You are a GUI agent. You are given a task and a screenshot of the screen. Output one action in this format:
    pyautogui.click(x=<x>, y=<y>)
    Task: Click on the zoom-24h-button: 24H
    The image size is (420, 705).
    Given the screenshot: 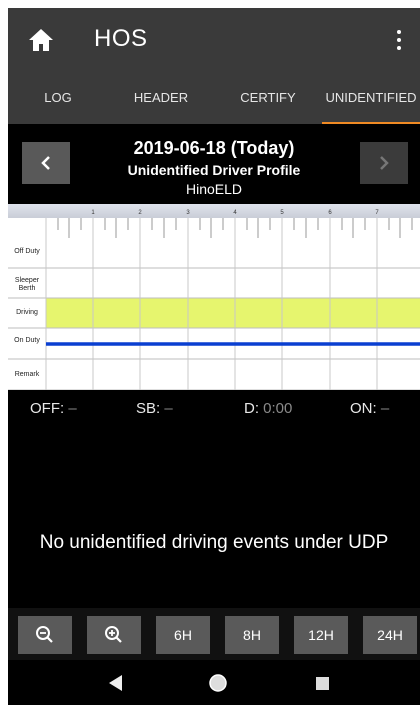 What is the action you would take?
    pyautogui.click(x=390, y=635)
    